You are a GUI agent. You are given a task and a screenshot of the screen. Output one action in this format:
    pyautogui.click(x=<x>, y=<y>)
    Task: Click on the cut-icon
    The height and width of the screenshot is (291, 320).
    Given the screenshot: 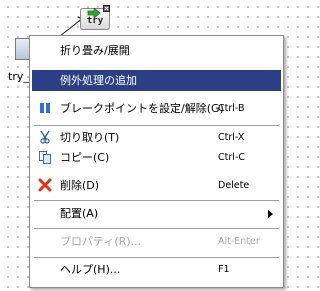 What is the action you would take?
    pyautogui.click(x=45, y=137)
    